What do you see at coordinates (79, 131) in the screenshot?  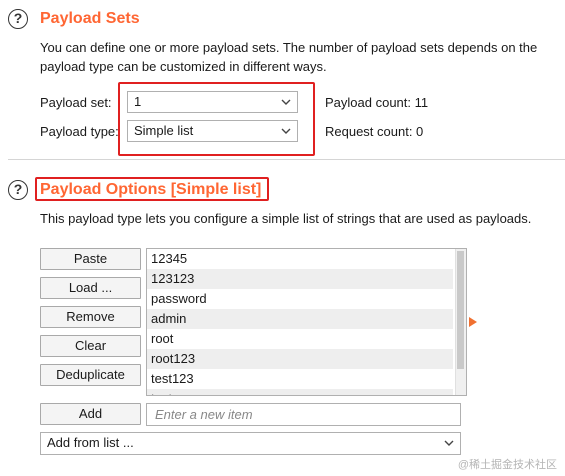 I see `payload-type-label: Payload type:` at bounding box center [79, 131].